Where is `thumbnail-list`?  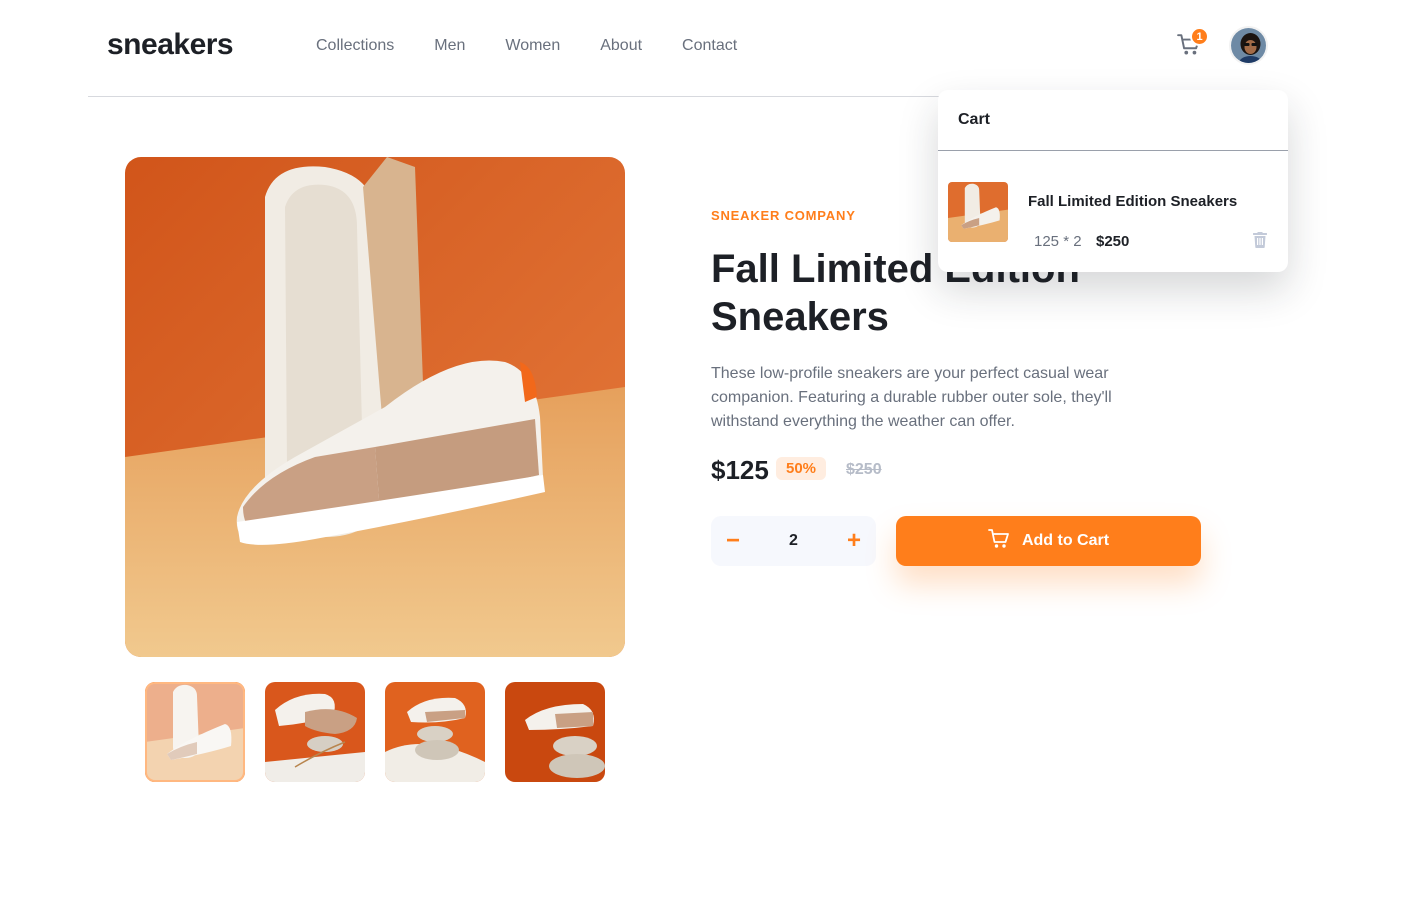
thumbnail-list is located at coordinates (375, 732).